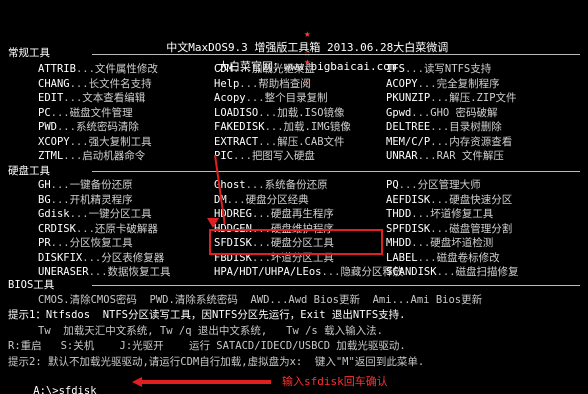  What do you see at coordinates (438, 69) in the screenshot?
I see `tool-item-ifs: IFS...读写NTFS支持` at bounding box center [438, 69].